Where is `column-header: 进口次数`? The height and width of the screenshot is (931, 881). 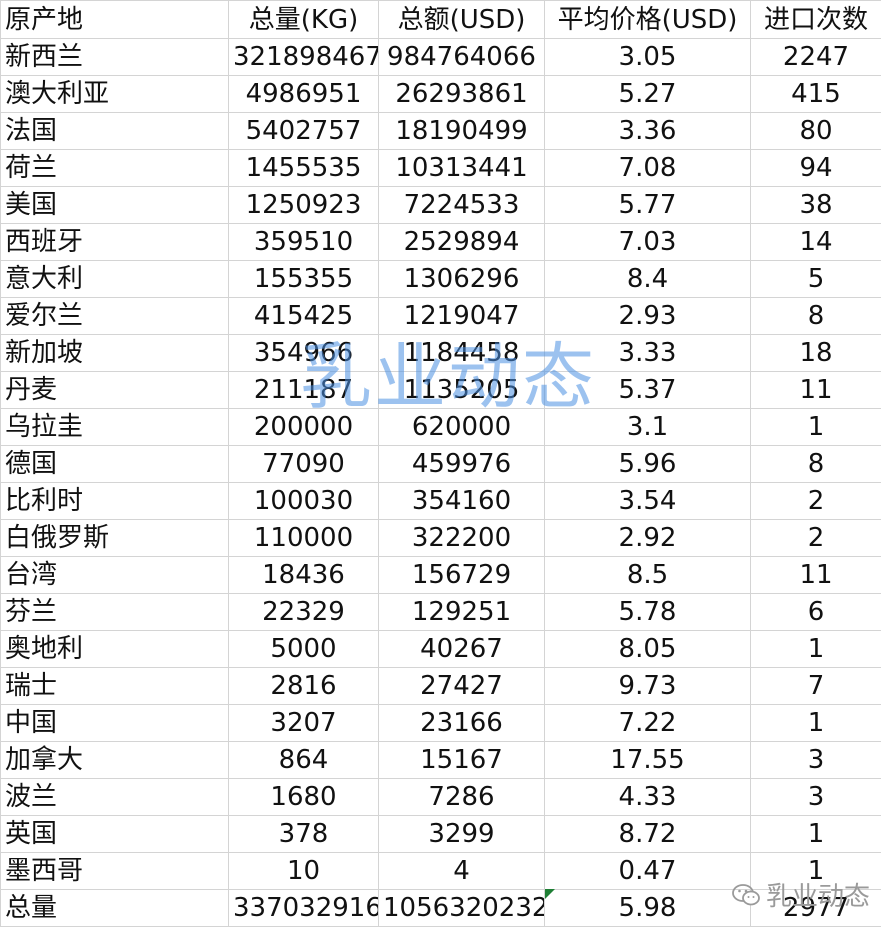
column-header: 进口次数 is located at coordinates (815, 19).